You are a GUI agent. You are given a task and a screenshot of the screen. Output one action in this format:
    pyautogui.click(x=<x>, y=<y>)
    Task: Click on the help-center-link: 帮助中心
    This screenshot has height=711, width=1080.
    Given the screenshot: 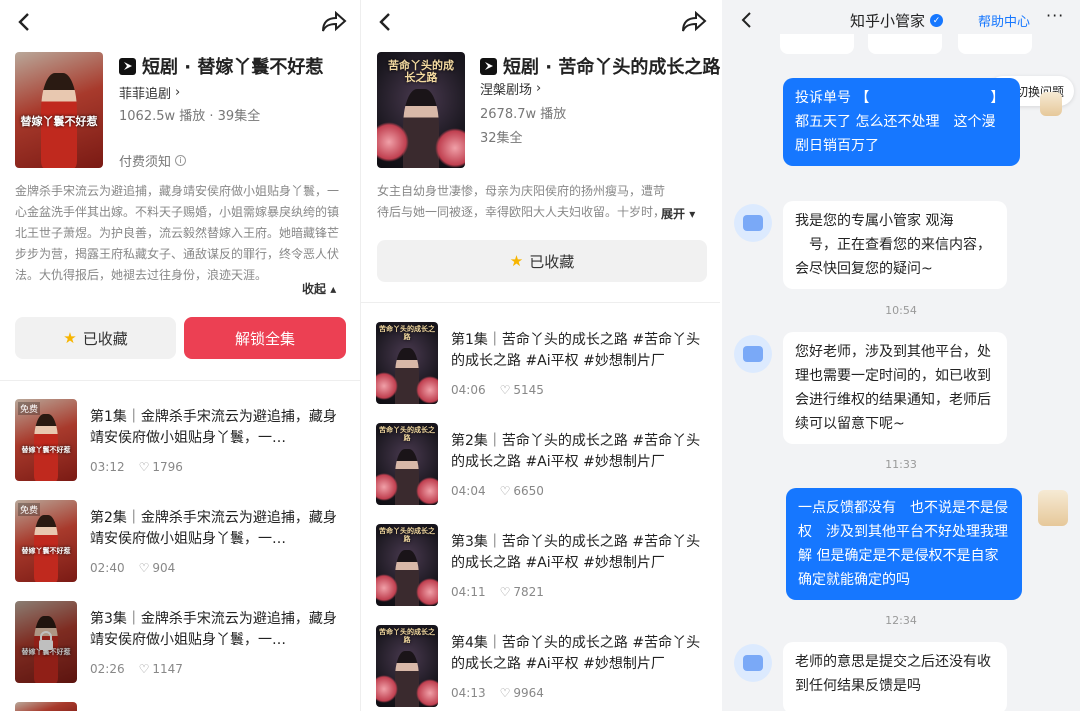 What is the action you would take?
    pyautogui.click(x=1004, y=20)
    